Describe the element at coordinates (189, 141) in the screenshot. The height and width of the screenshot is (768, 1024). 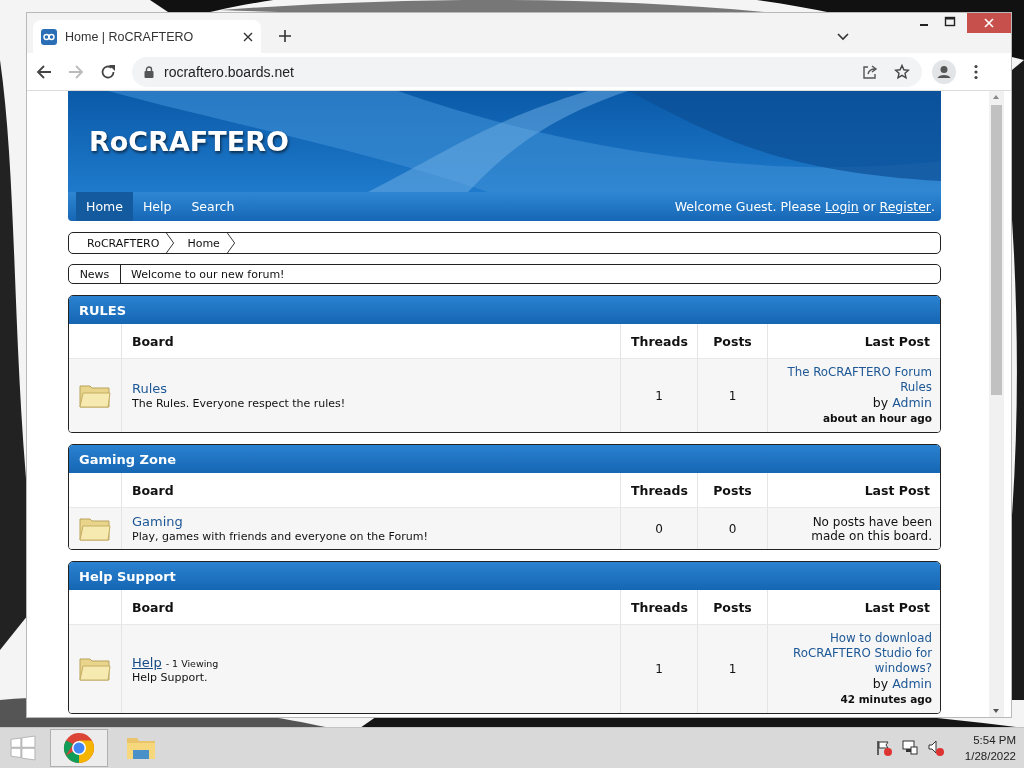
I see `forum-title: RoCRAFTERO` at that location.